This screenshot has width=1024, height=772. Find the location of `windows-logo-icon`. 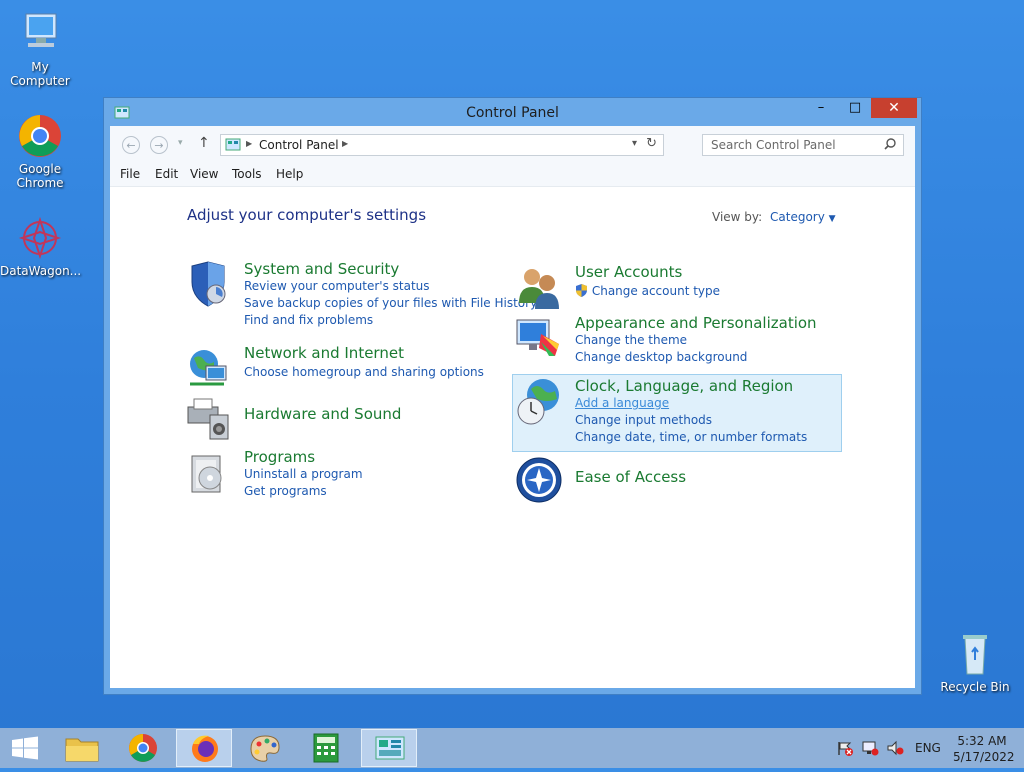

windows-logo-icon is located at coordinates (25, 748).